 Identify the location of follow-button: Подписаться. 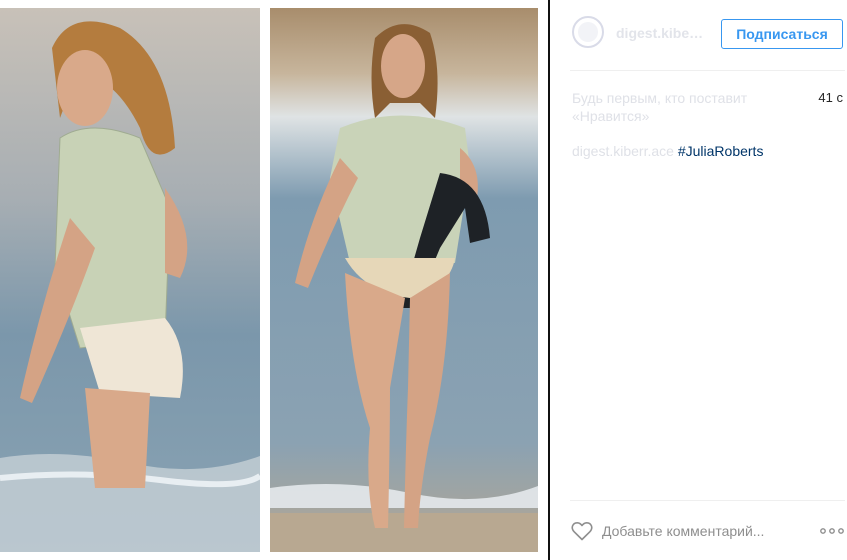
(782, 34).